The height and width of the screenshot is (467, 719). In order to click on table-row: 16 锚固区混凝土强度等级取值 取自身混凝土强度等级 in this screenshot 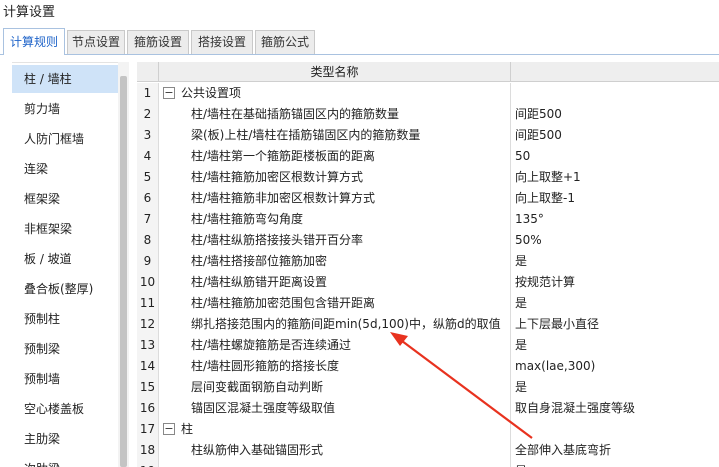, I will do `click(428, 408)`.